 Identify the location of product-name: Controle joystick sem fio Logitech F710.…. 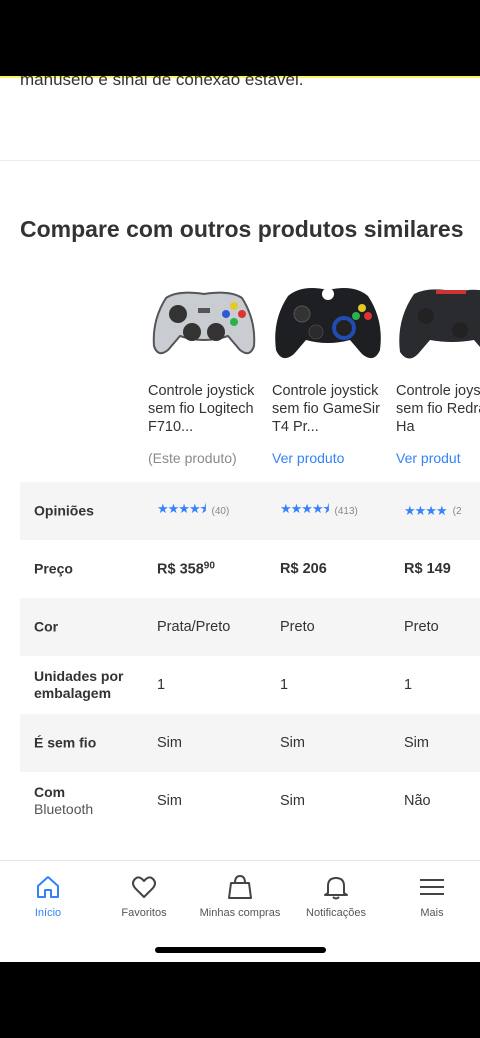
(201, 409).